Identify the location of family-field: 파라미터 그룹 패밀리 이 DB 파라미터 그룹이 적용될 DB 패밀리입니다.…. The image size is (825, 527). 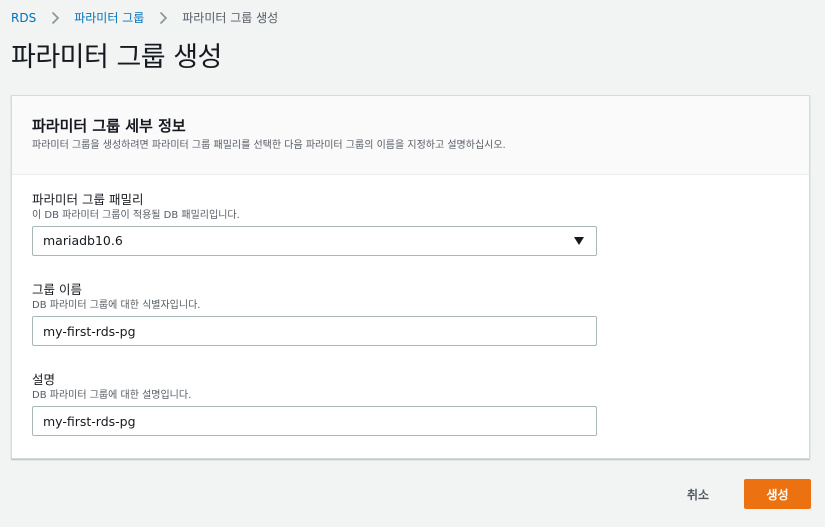
(314, 223).